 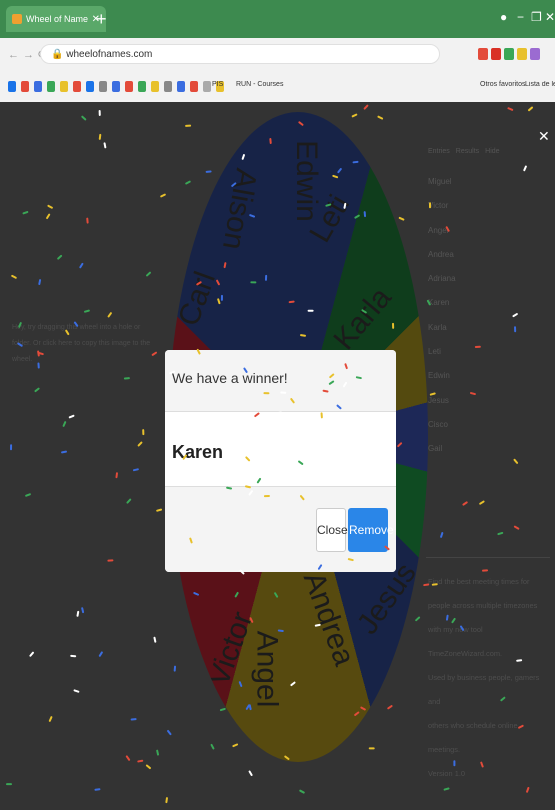 What do you see at coordinates (520, 17) in the screenshot?
I see `minimize-button: −` at bounding box center [520, 17].